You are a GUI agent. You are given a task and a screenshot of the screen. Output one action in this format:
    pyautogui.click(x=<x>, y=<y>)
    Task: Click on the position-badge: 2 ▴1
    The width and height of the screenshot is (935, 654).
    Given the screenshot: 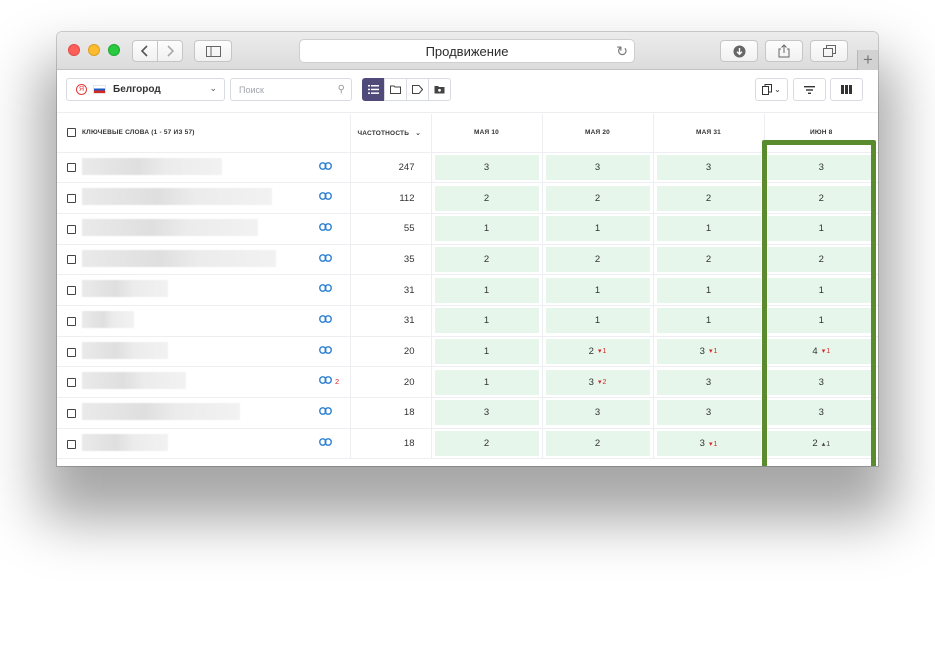 What is the action you would take?
    pyautogui.click(x=821, y=444)
    